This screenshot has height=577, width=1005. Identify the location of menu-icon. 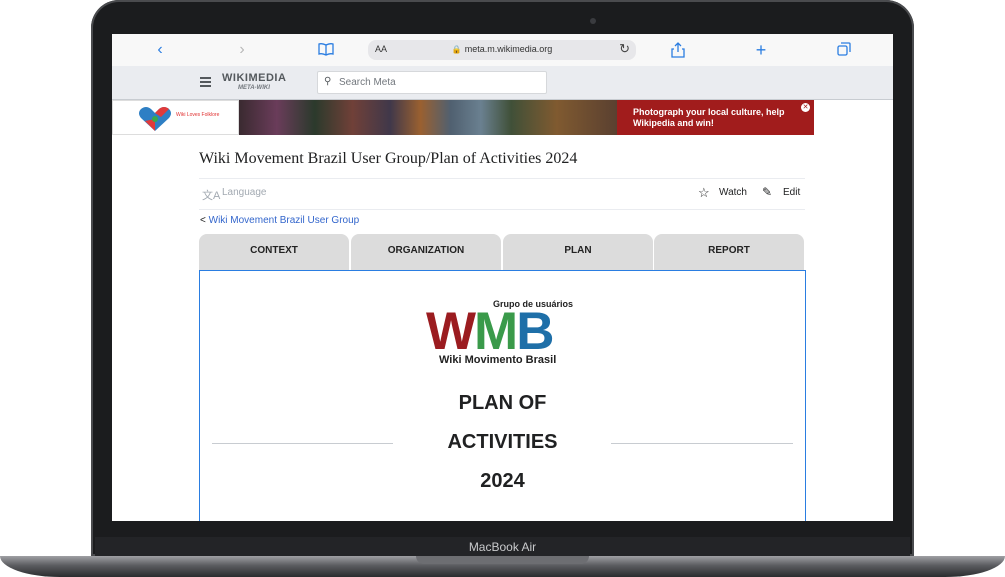
(205, 83).